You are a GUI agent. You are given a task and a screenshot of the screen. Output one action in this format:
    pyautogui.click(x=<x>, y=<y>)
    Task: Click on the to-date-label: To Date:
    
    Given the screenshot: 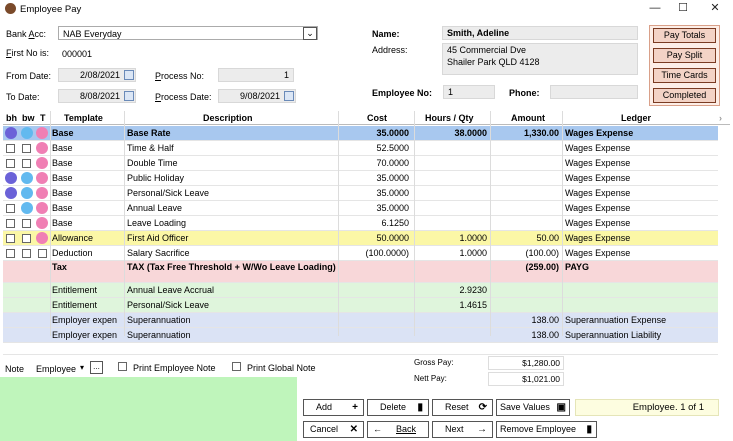 What is the action you would take?
    pyautogui.click(x=23, y=97)
    